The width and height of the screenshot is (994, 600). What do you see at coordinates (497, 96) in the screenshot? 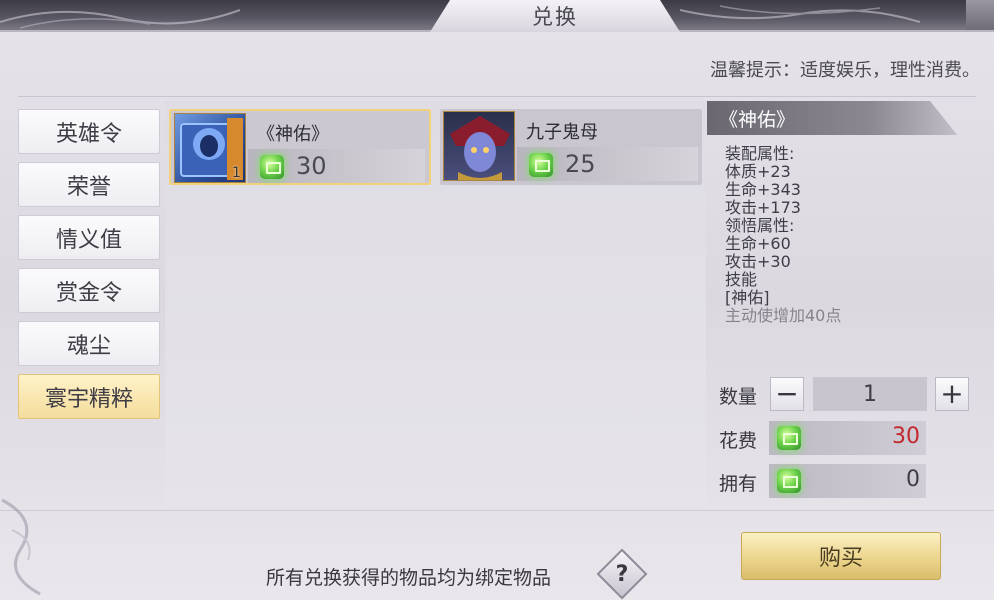
I see `divider` at bounding box center [497, 96].